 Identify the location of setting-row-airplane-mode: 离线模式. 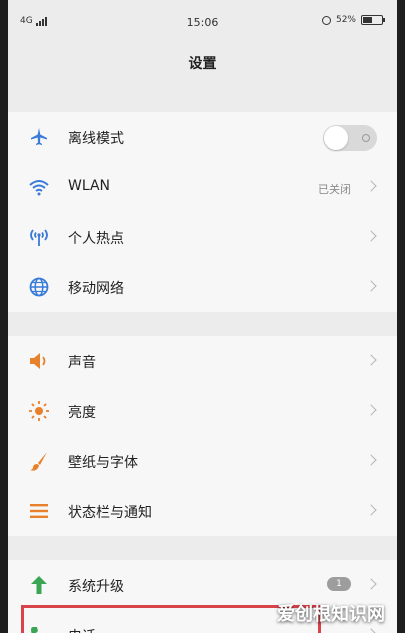
(202, 137).